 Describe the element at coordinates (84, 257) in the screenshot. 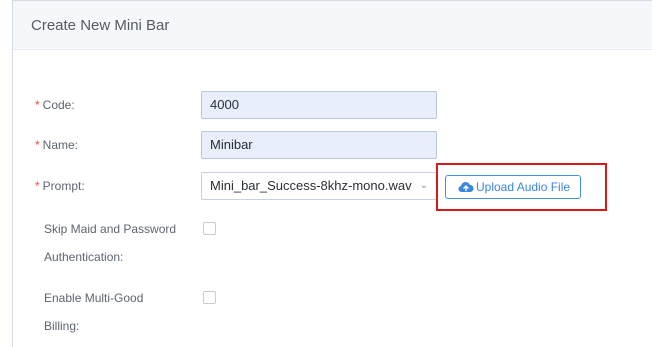

I see `skip-auth-label-line2: Authentication:` at that location.